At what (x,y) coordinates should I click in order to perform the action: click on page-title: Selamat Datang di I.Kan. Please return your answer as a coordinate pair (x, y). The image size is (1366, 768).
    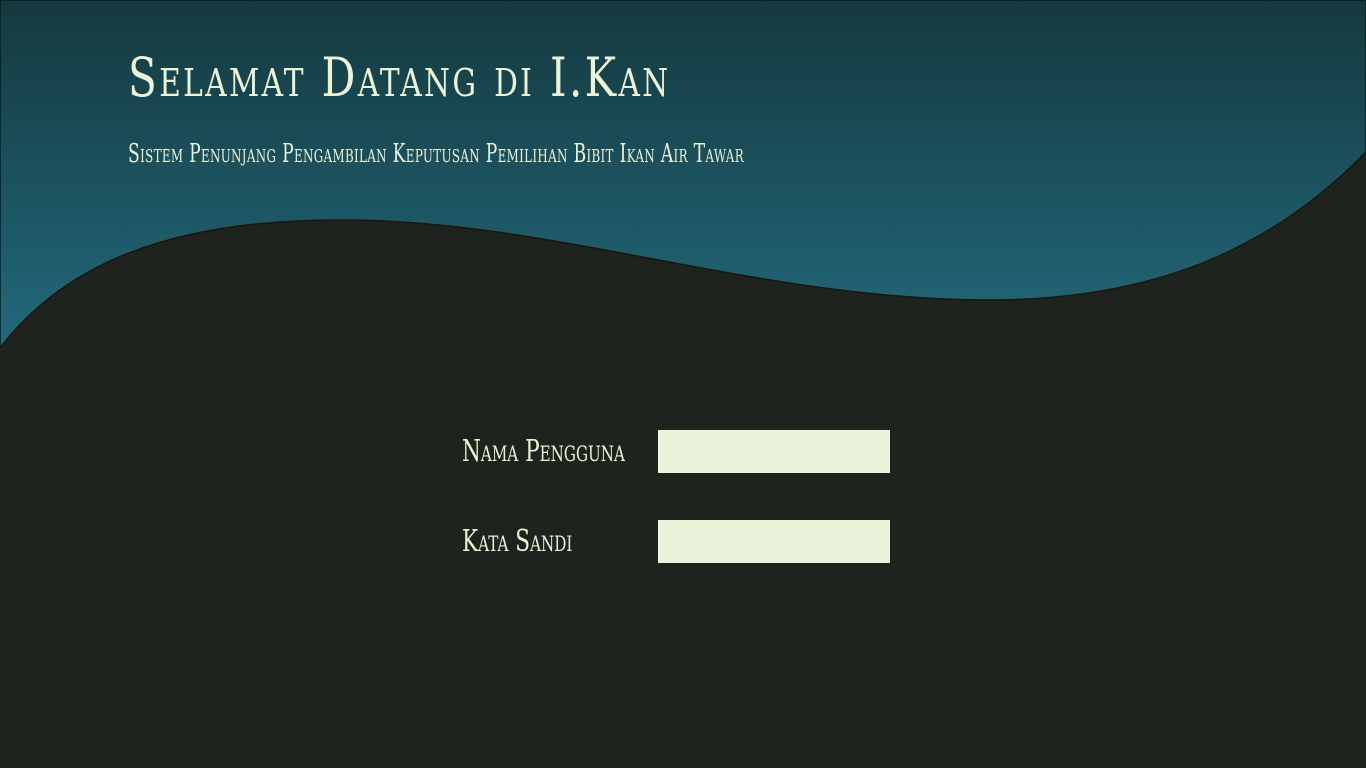
    Looking at the image, I should click on (399, 77).